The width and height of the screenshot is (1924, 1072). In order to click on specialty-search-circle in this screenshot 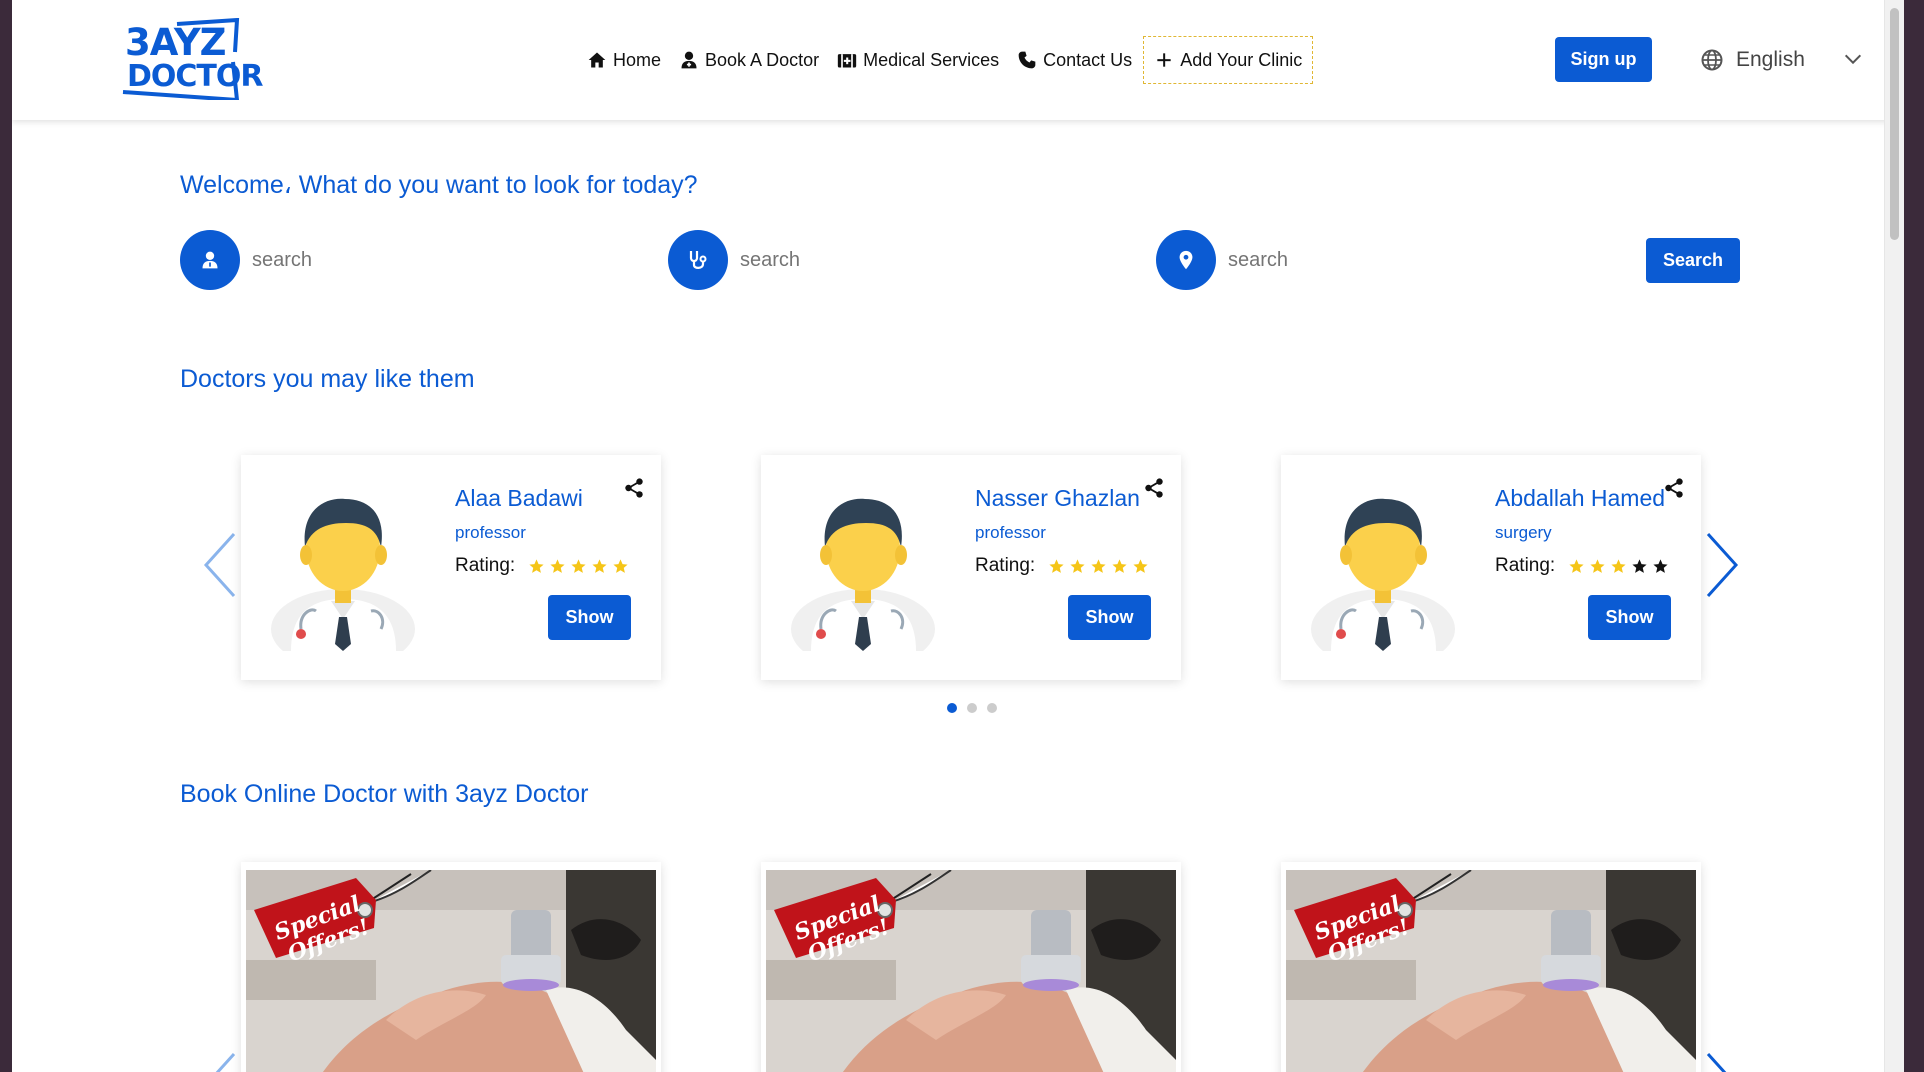, I will do `click(698, 260)`.